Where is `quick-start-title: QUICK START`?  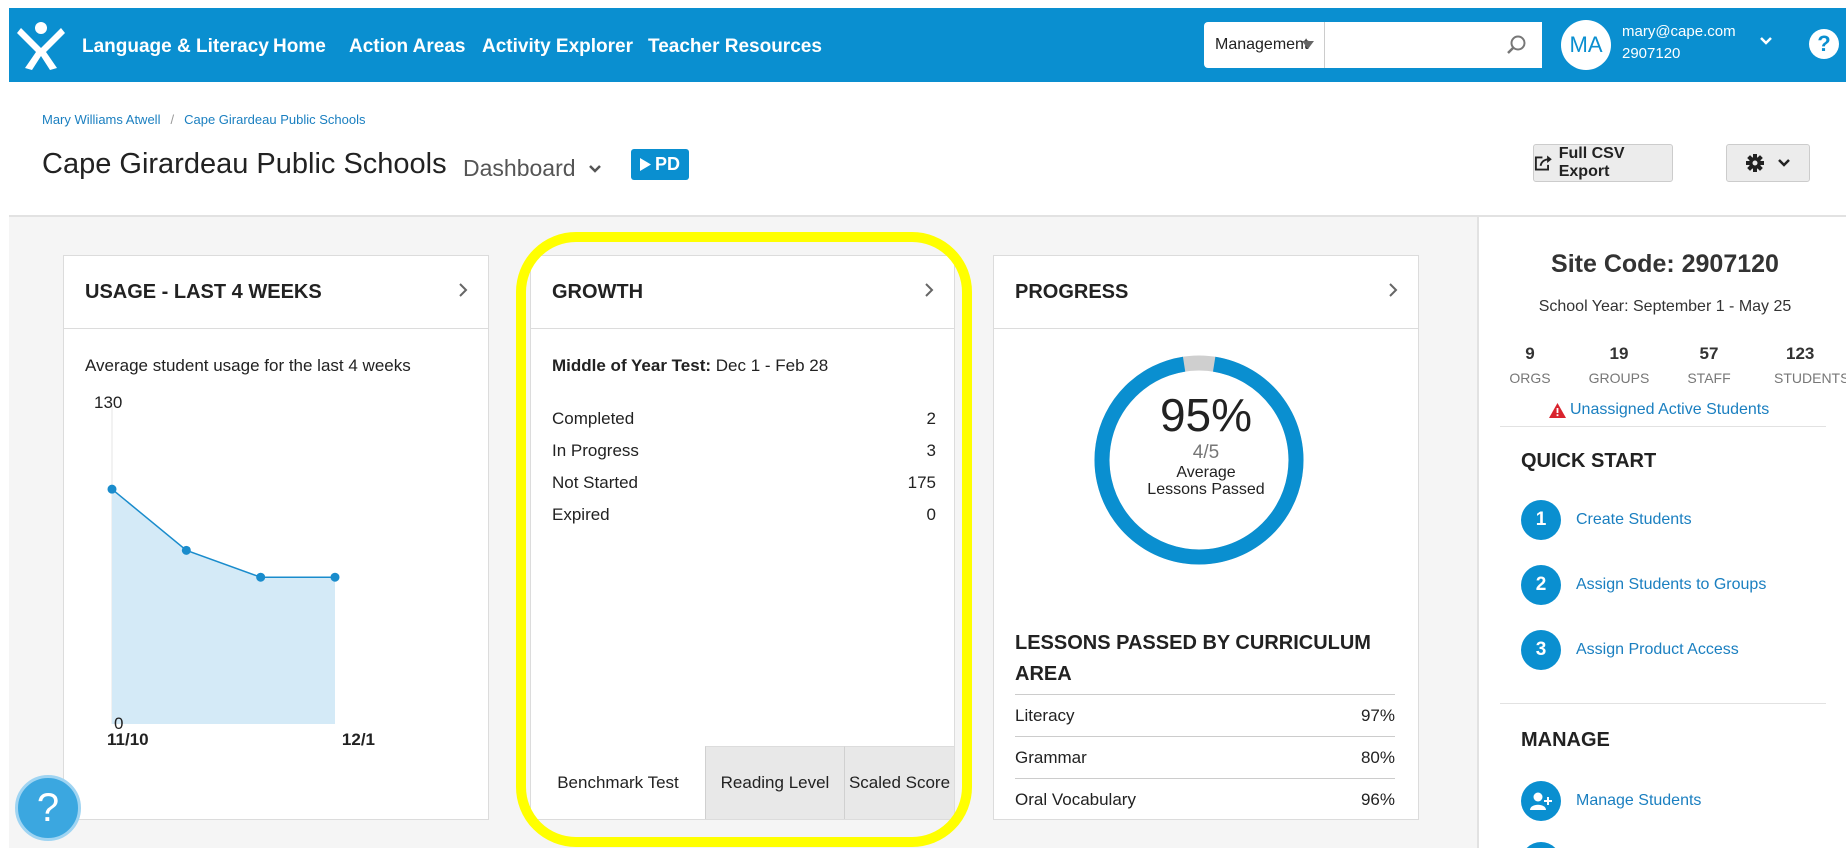 quick-start-title: QUICK START is located at coordinates (1589, 461).